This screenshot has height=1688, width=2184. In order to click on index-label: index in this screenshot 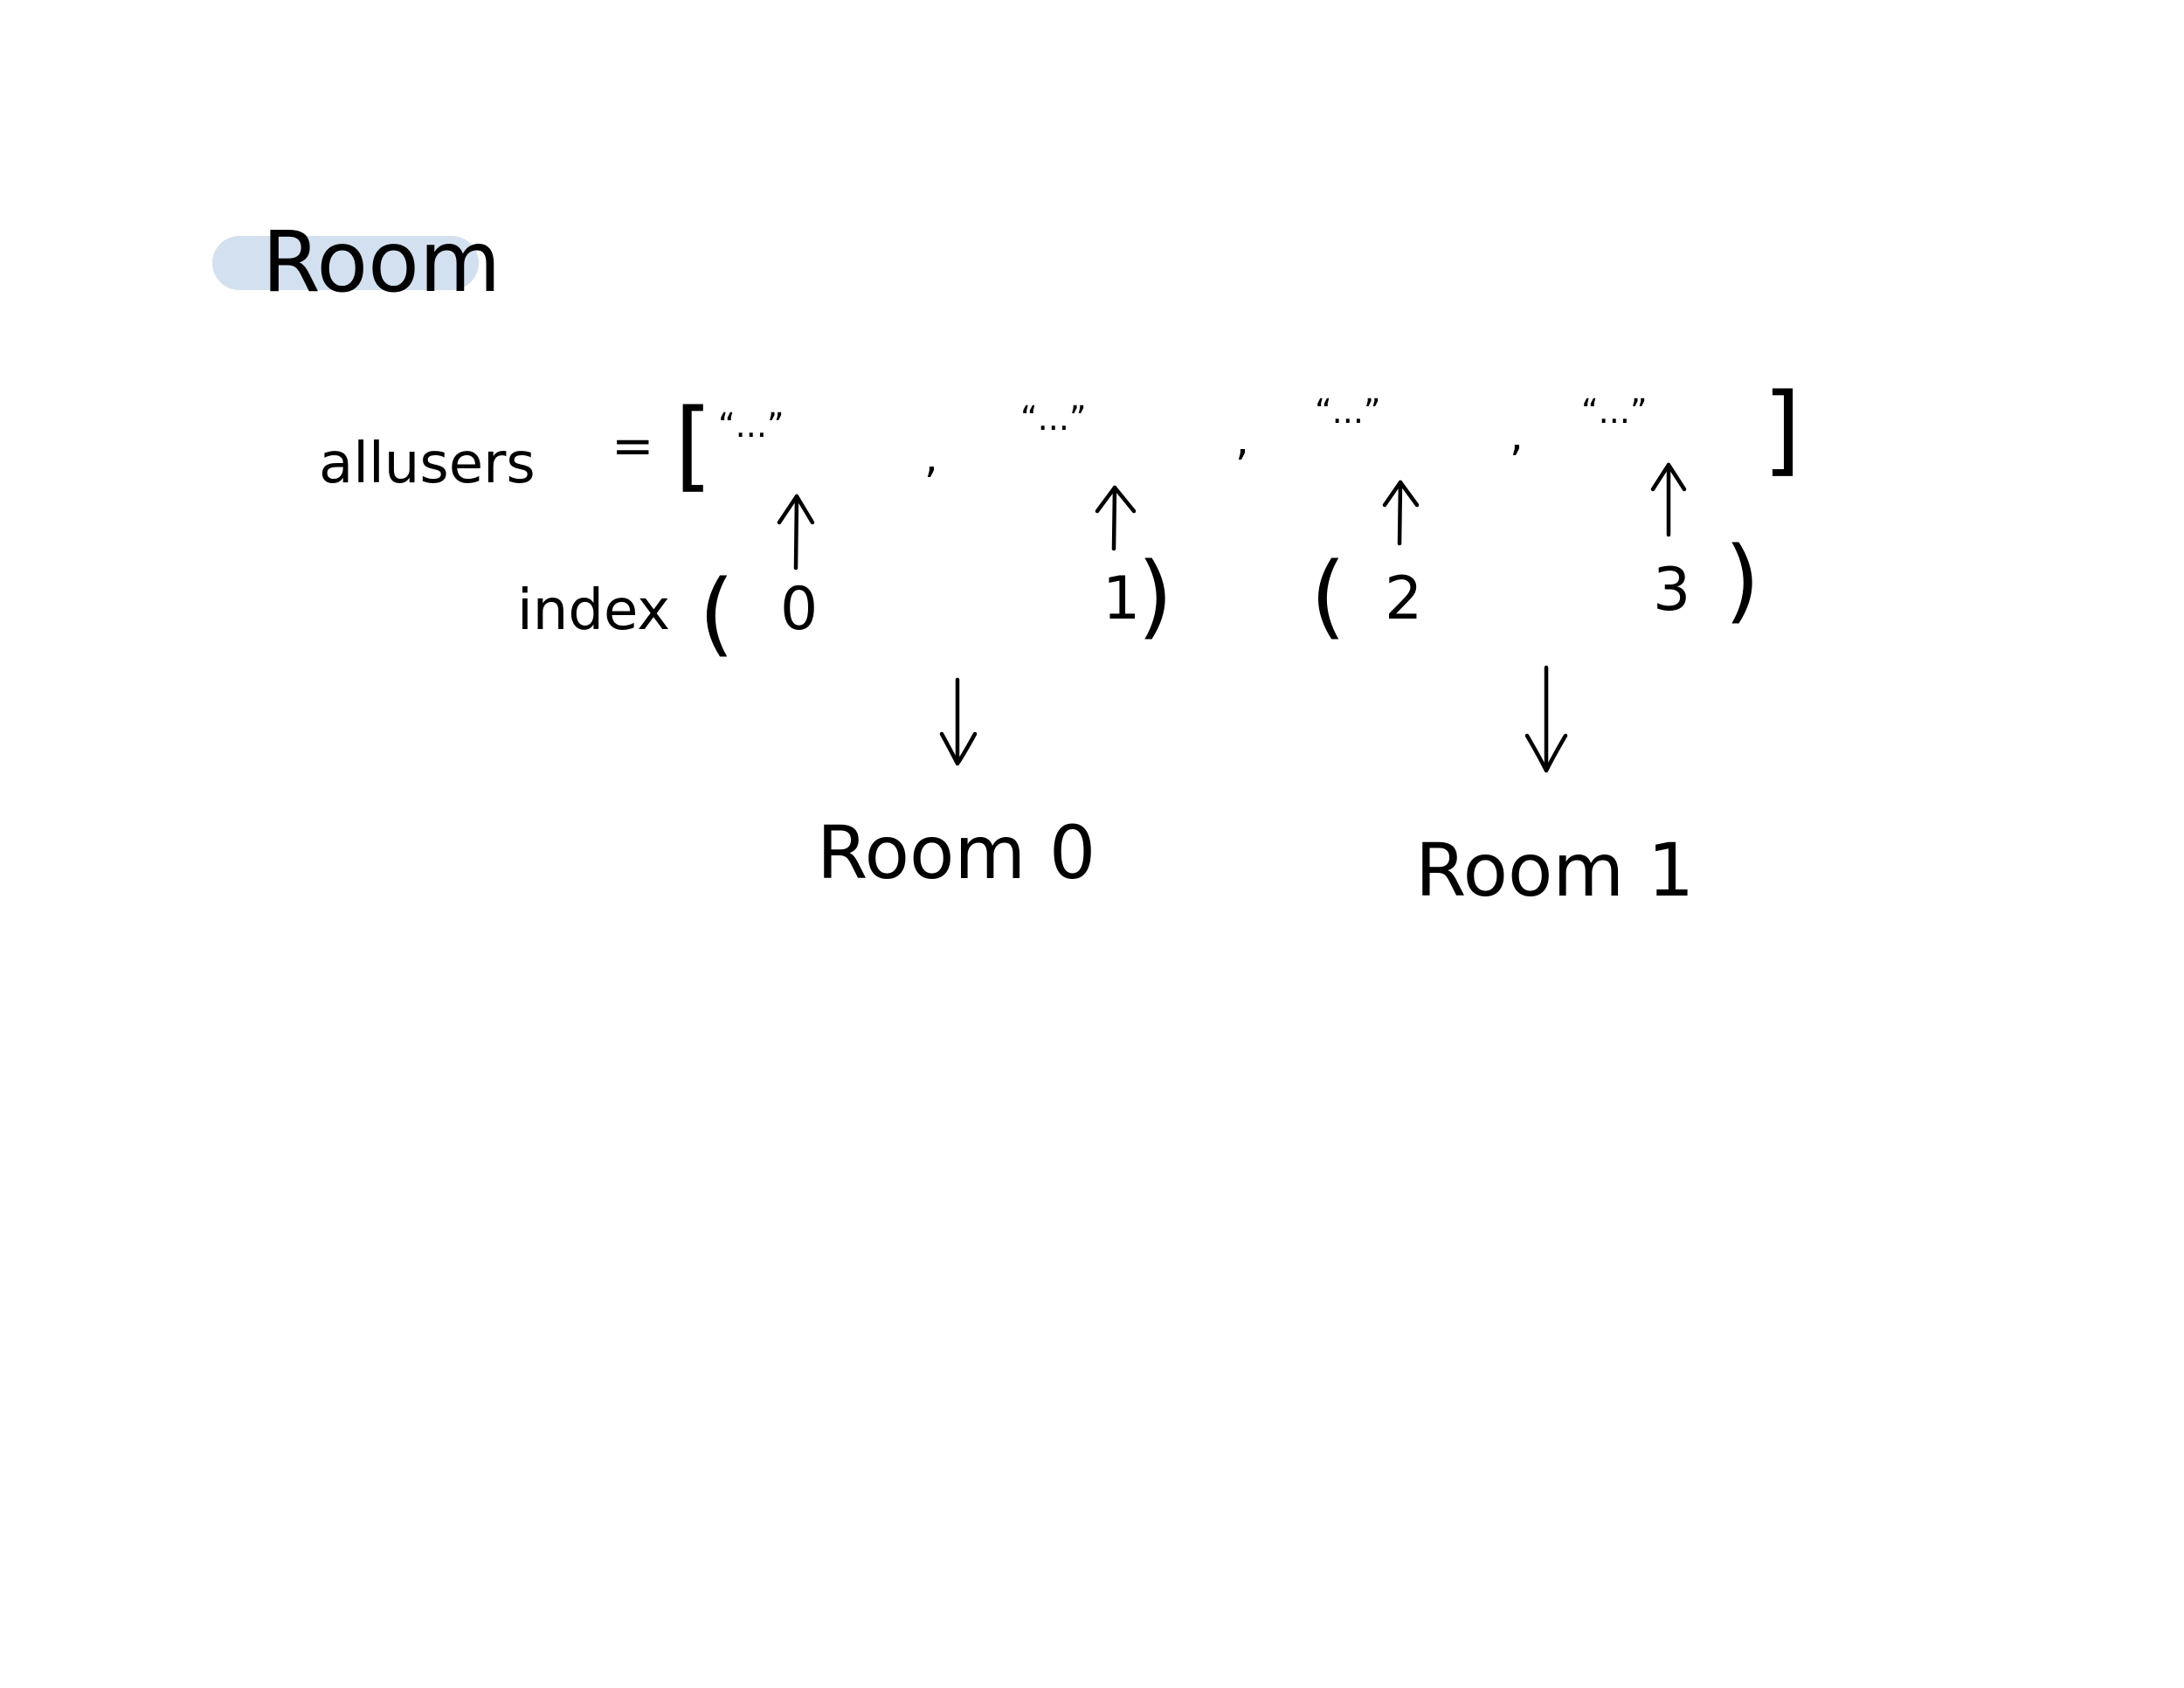, I will do `click(593, 610)`.